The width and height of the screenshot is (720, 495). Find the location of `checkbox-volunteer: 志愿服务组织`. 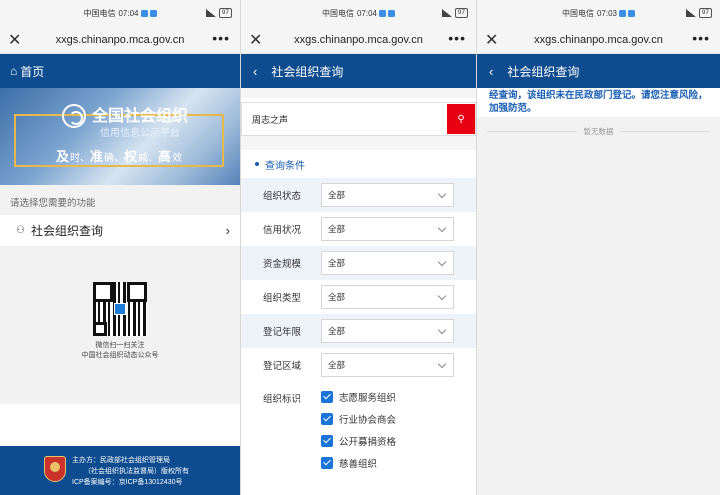

checkbox-volunteer: 志愿服务组织 is located at coordinates (358, 397).